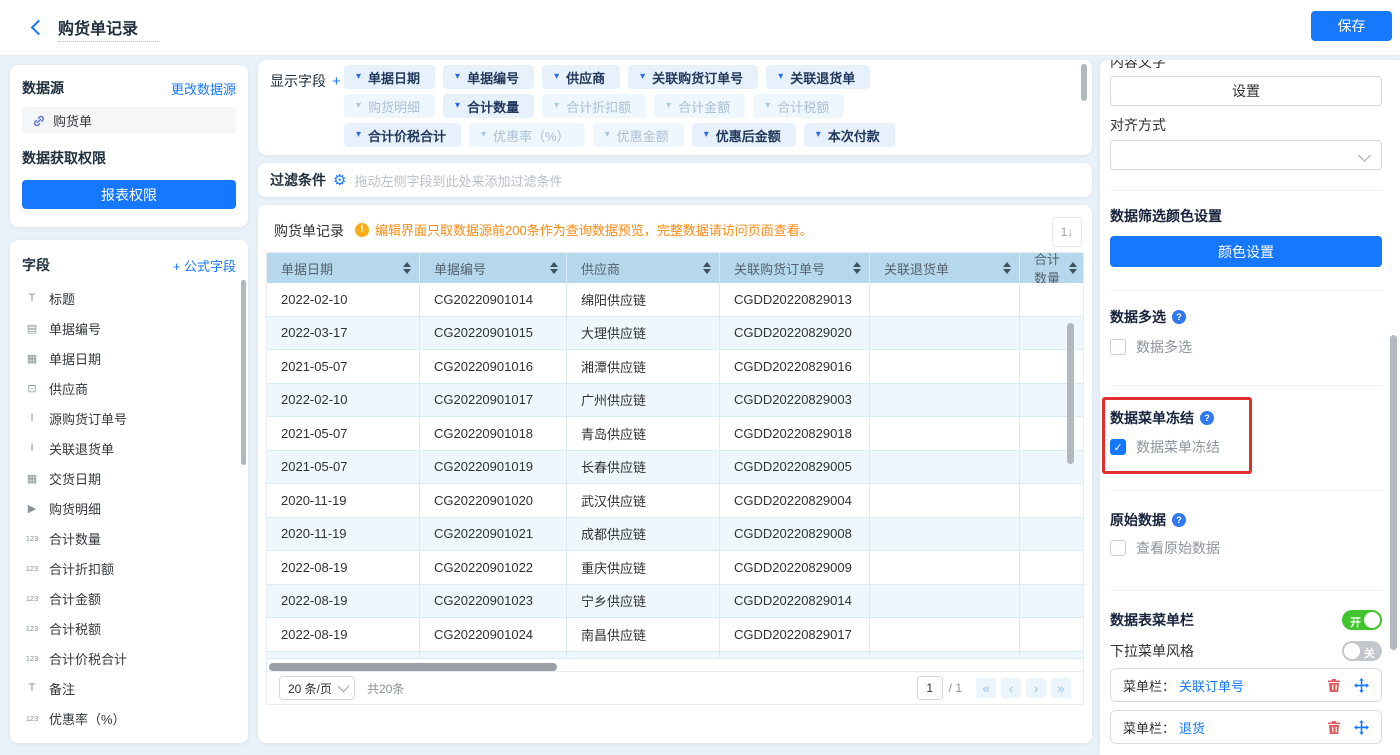 This screenshot has height=755, width=1400. I want to click on chevron-down-icon: ▾, so click(706, 134).